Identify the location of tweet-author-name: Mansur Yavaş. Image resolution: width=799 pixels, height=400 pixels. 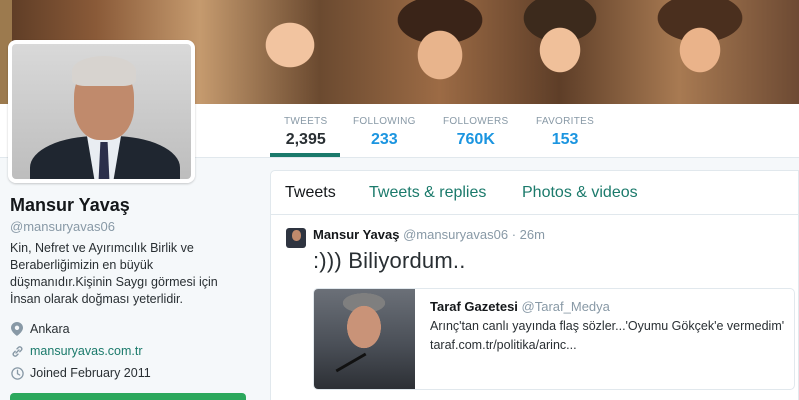
(356, 234).